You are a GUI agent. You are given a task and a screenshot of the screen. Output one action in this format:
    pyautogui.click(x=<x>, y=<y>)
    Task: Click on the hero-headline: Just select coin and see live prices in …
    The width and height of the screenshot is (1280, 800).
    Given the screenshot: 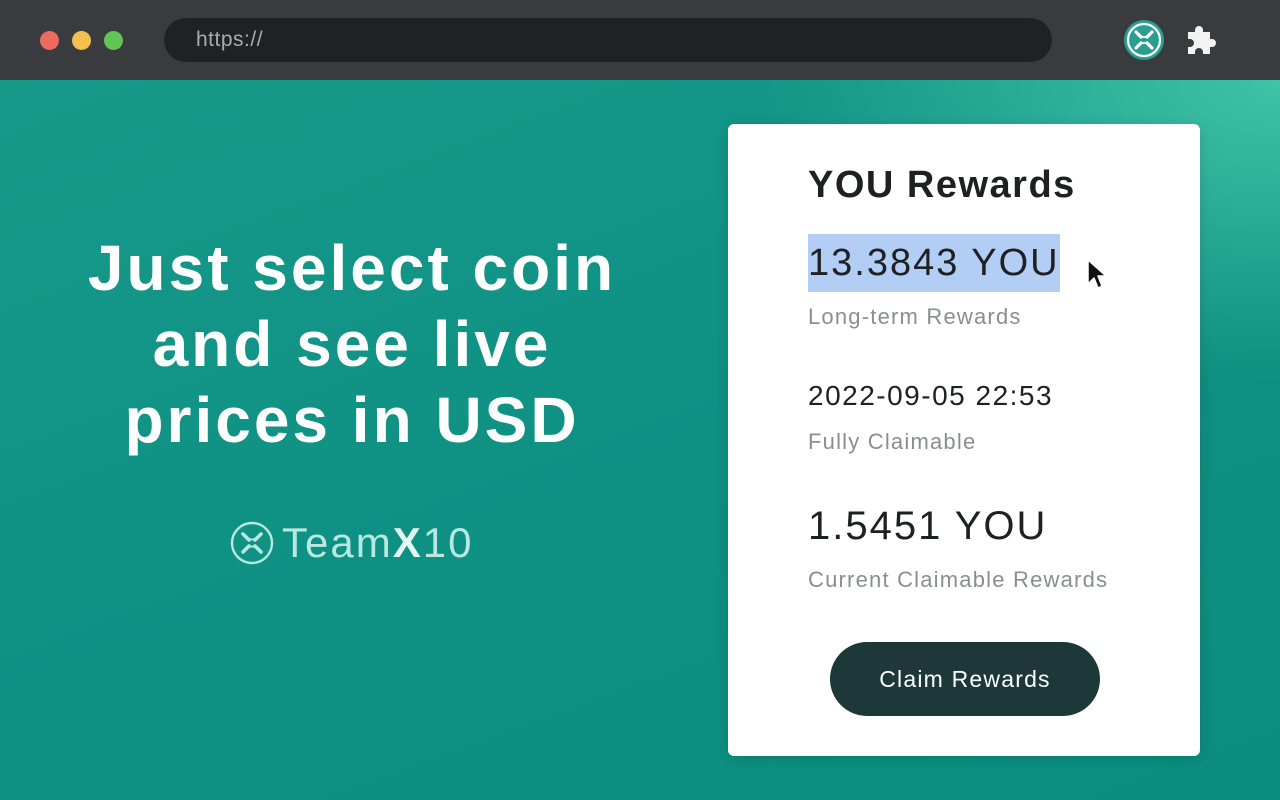 What is the action you would take?
    pyautogui.click(x=352, y=344)
    